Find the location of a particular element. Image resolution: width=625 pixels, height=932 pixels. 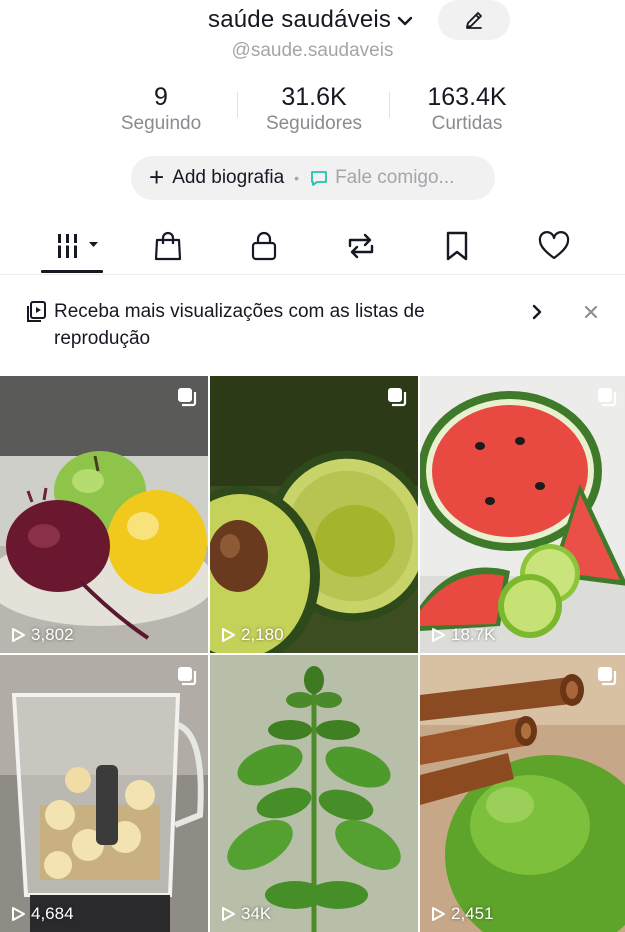

stat-followers: 31.6K Seguidores is located at coordinates (314, 109).